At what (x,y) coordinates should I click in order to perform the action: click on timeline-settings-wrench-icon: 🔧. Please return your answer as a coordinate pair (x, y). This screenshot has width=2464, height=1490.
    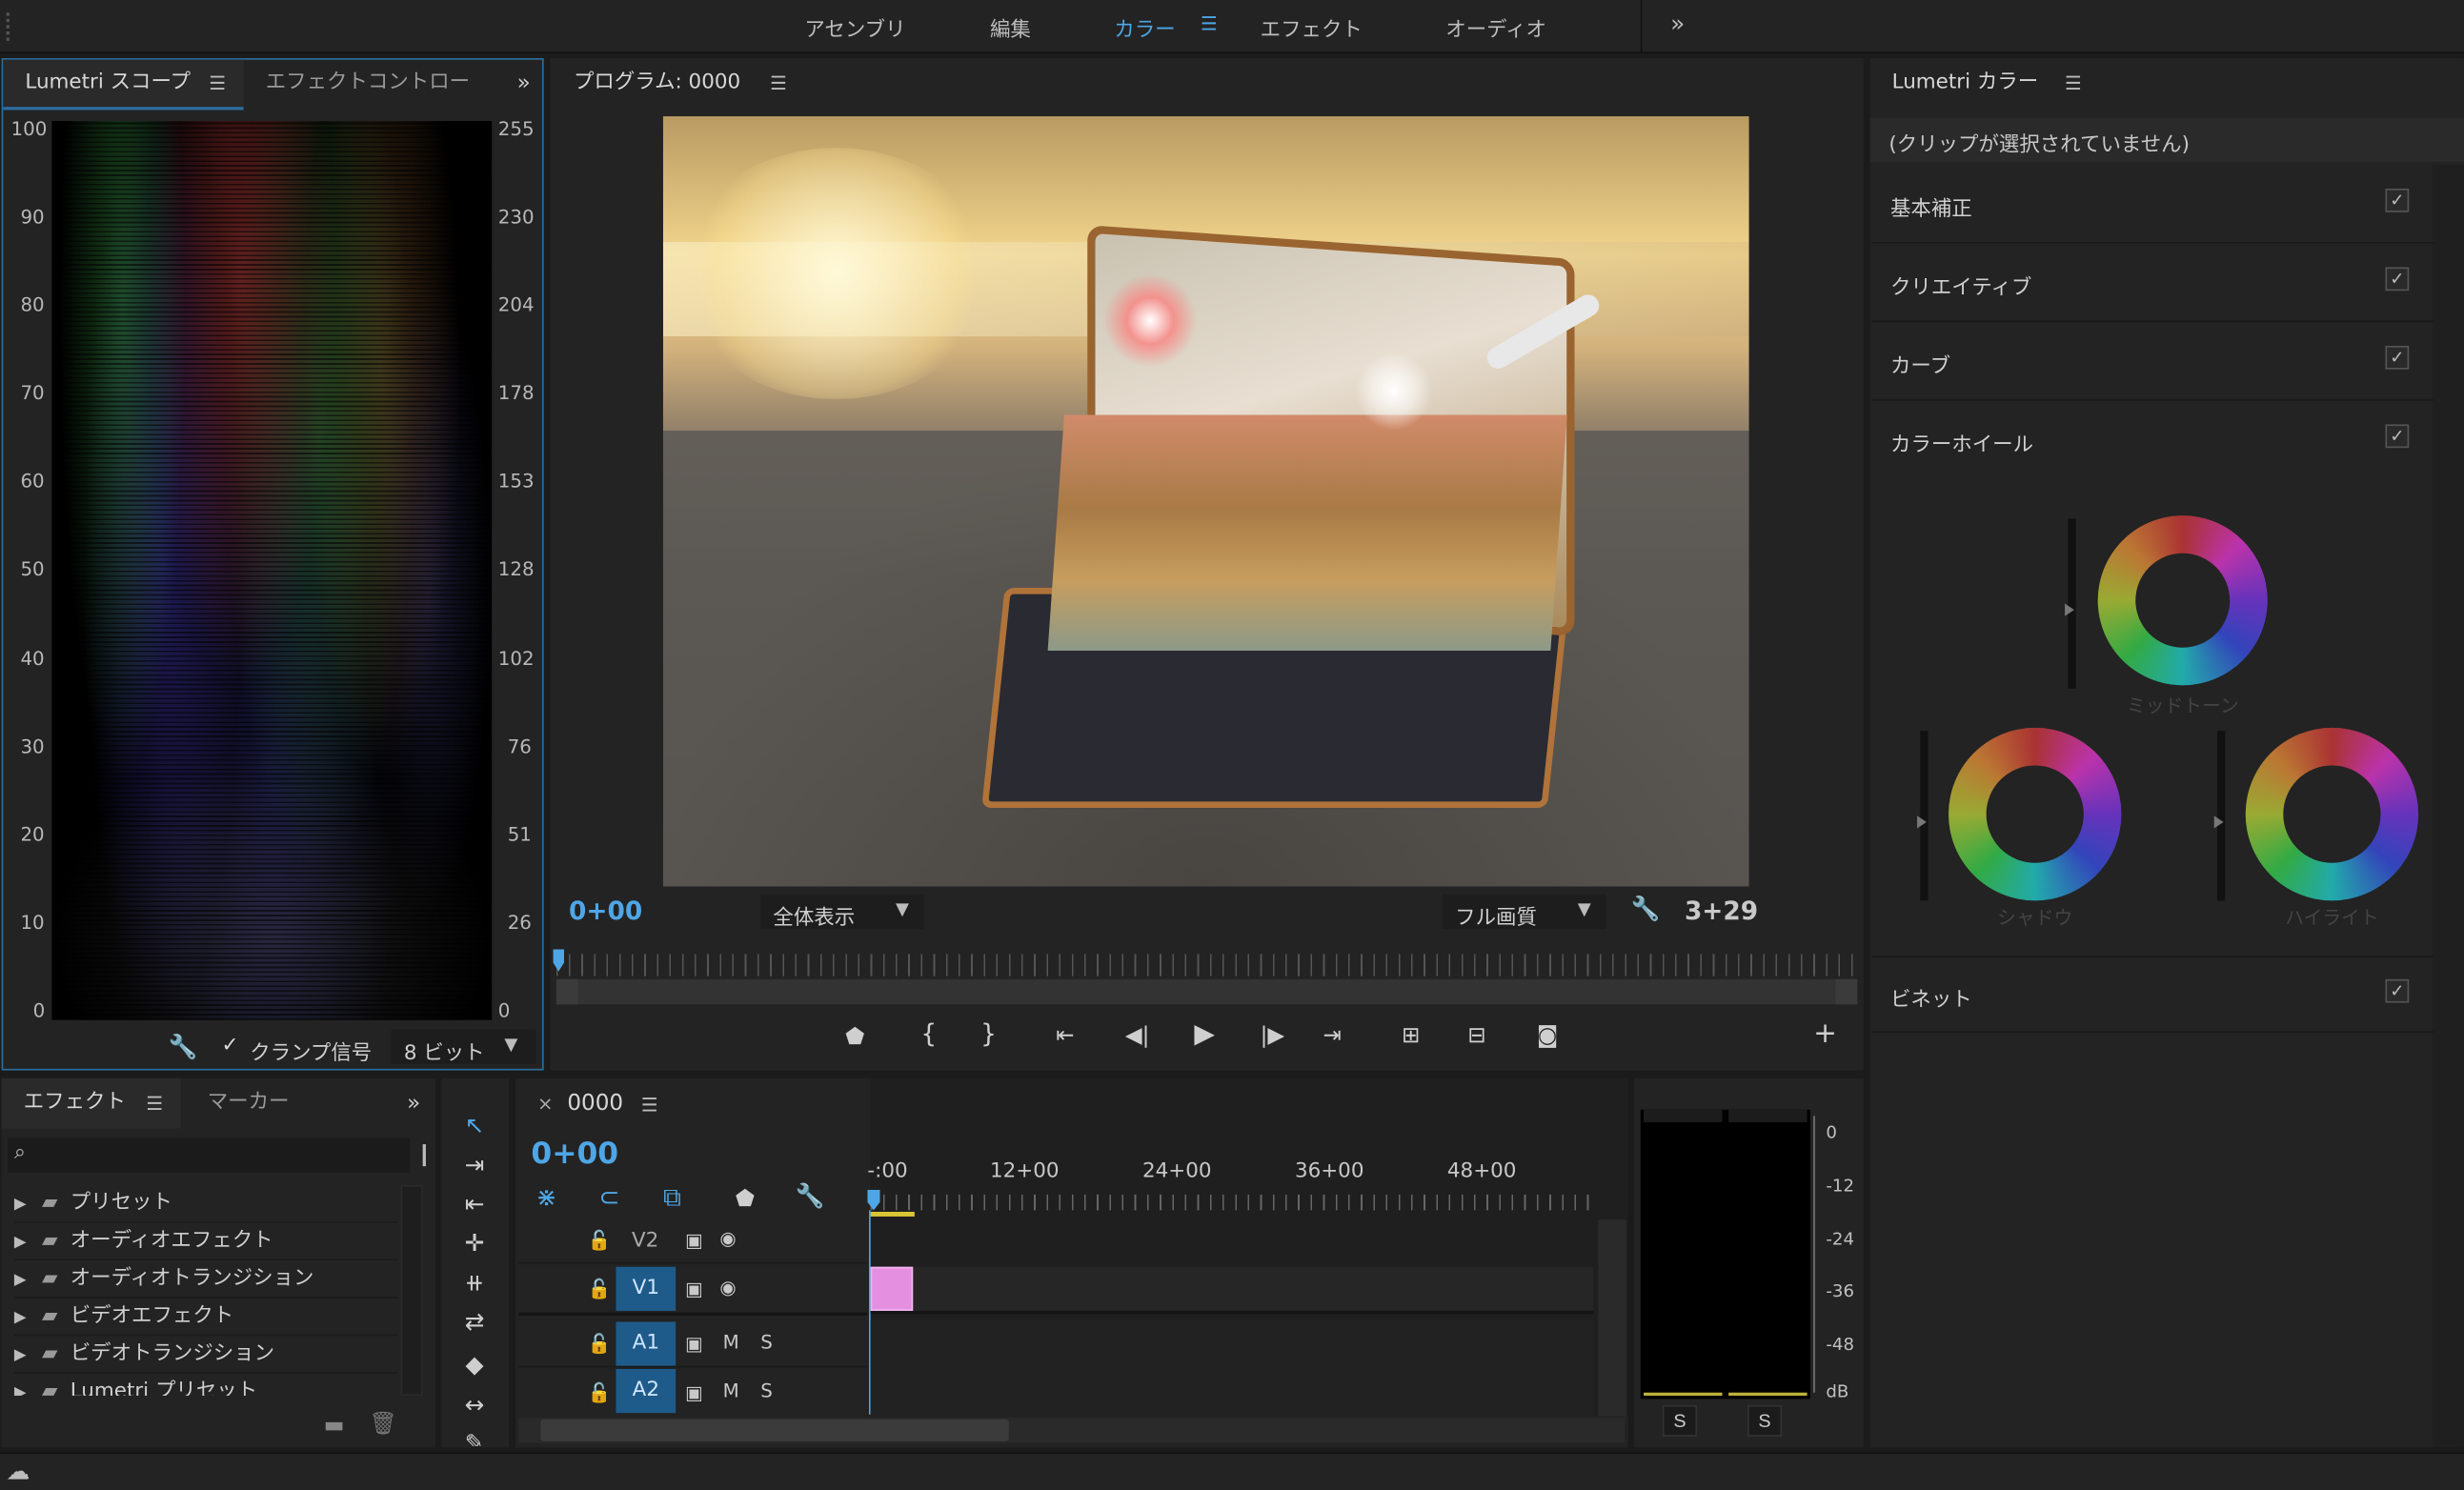
    Looking at the image, I should click on (809, 1196).